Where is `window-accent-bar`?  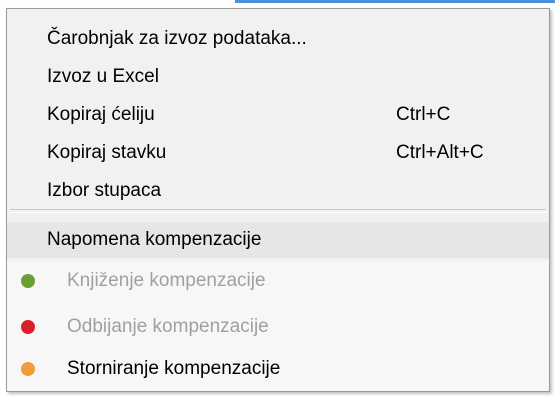 window-accent-bar is located at coordinates (395, 1).